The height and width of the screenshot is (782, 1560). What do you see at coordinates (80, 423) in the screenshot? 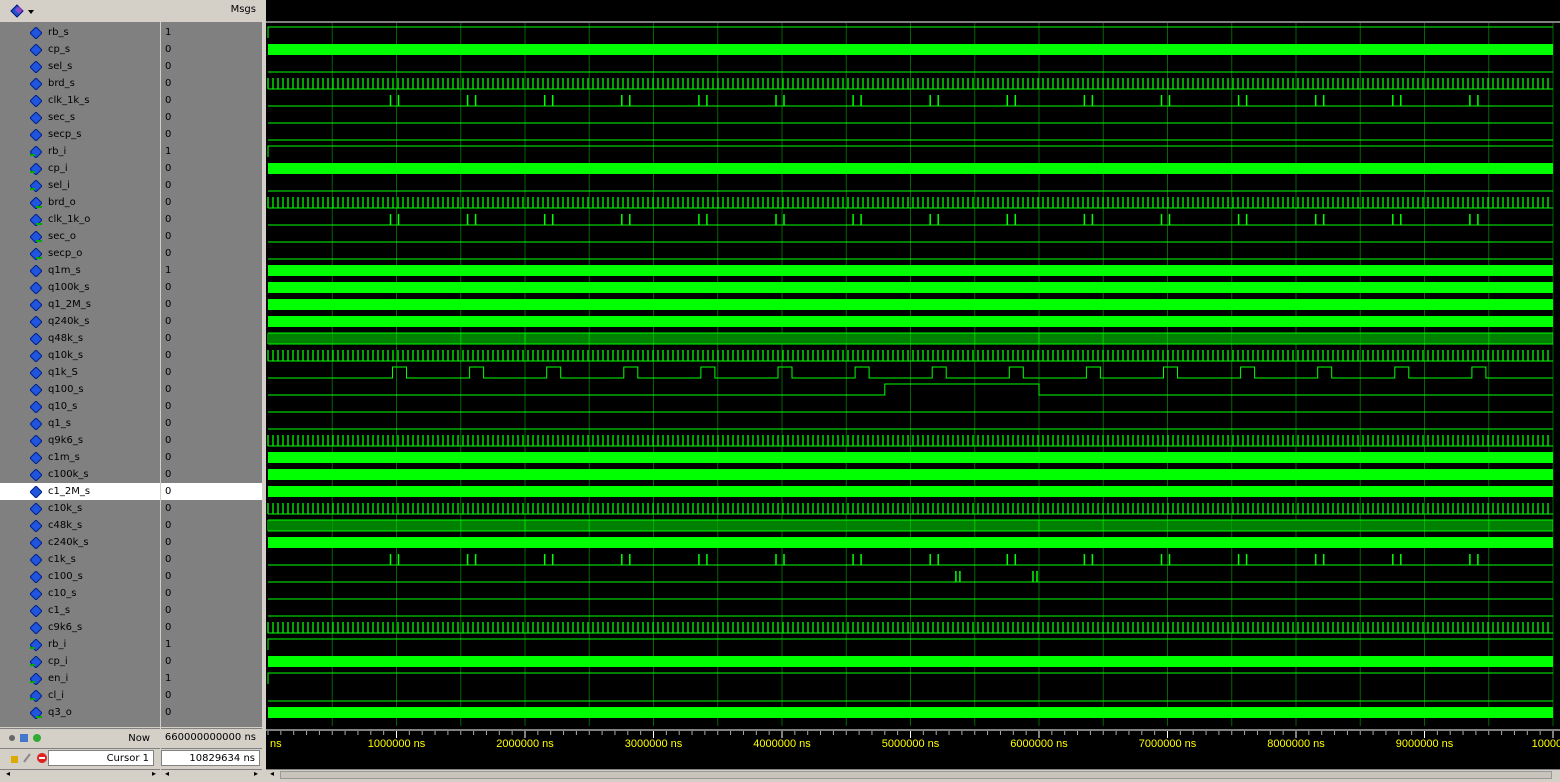
I see `signal-row: q1_s` at bounding box center [80, 423].